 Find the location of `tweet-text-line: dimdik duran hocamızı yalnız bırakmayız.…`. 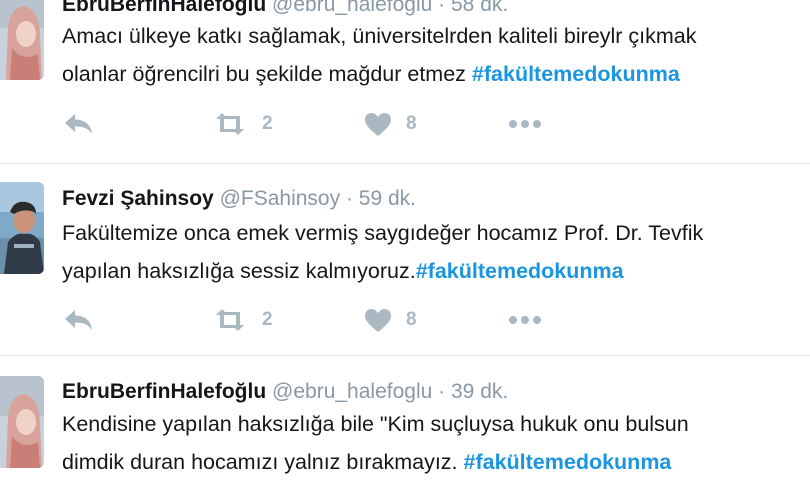

tweet-text-line: dimdik duran hocamızı yalnız bırakmayız.… is located at coordinates (436, 462).